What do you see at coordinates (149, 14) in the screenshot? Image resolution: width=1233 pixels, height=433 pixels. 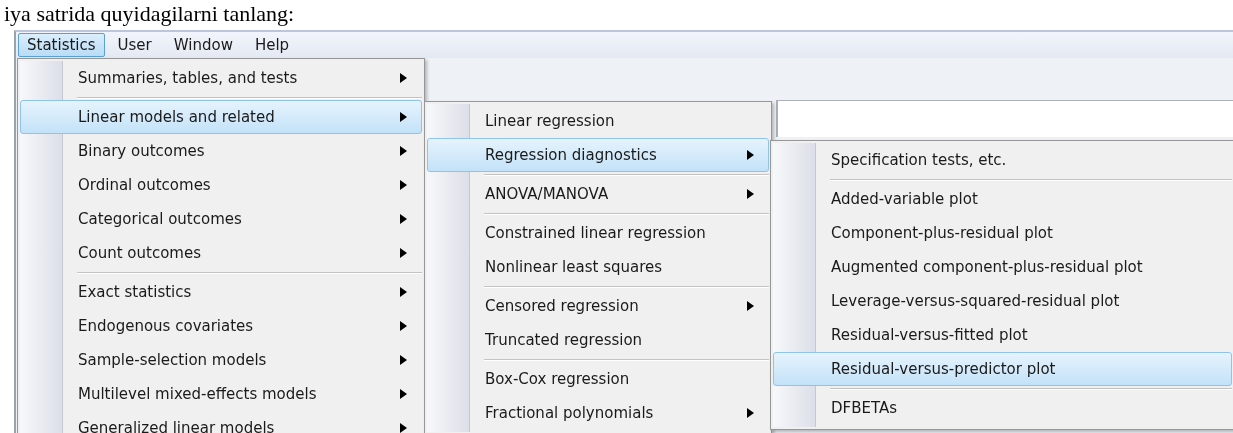 I see `document-text: iya satrida quyidagilarni tanlang:` at bounding box center [149, 14].